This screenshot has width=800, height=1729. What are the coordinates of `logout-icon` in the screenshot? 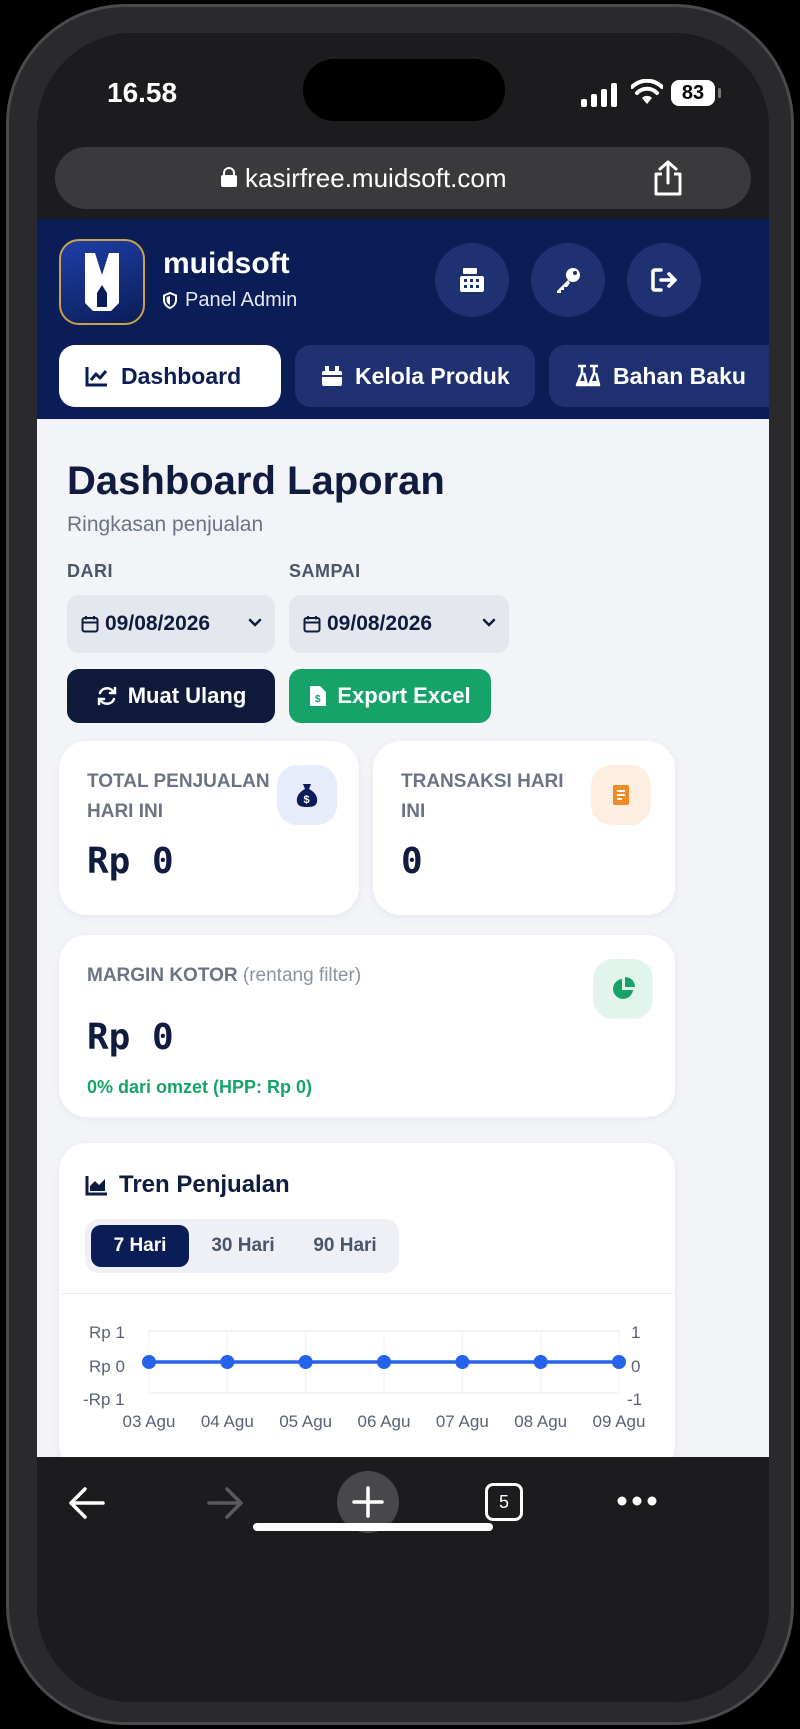 It's located at (664, 280).